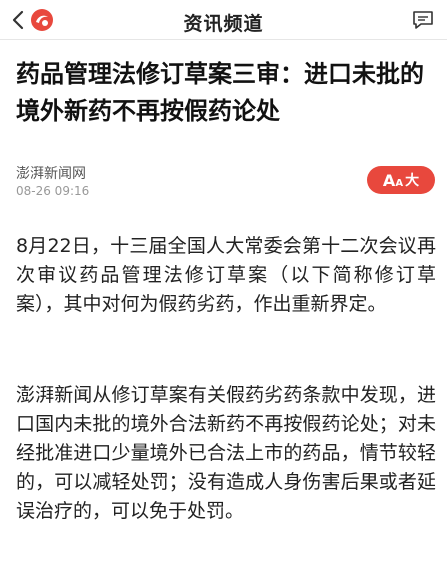  Describe the element at coordinates (223, 24) in the screenshot. I see `page-title: 资讯频道` at that location.